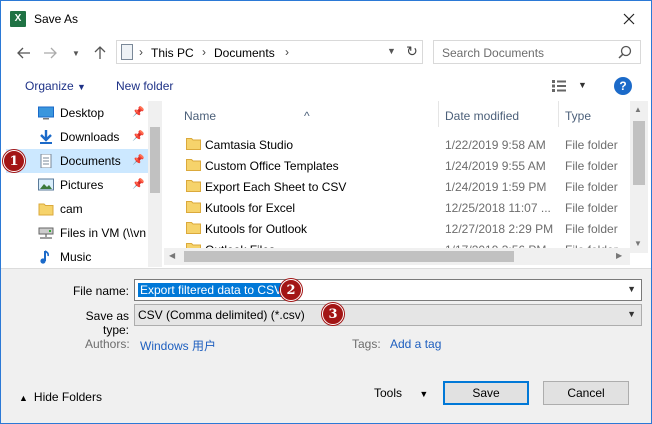 The height and width of the screenshot is (424, 652). What do you see at coordinates (349, 256) in the screenshot?
I see `horizontal-scroll-thumb` at bounding box center [349, 256].